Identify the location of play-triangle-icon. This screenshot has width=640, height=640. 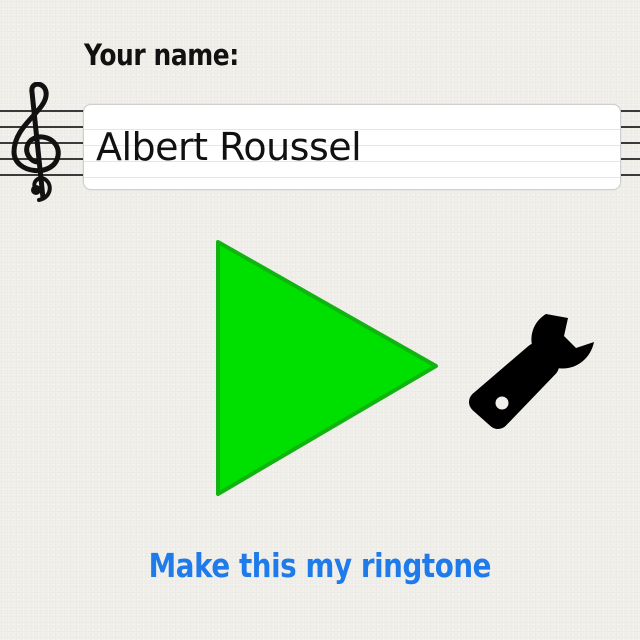
(327, 368).